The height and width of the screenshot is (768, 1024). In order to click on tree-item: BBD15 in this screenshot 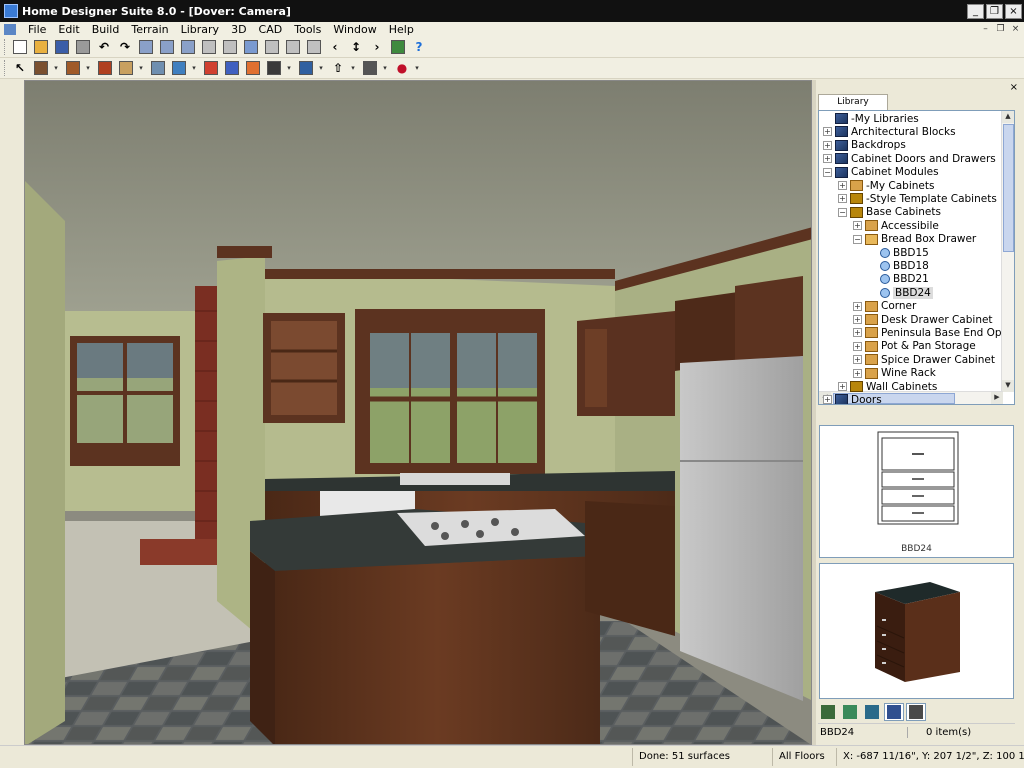, I will do `click(898, 252)`.